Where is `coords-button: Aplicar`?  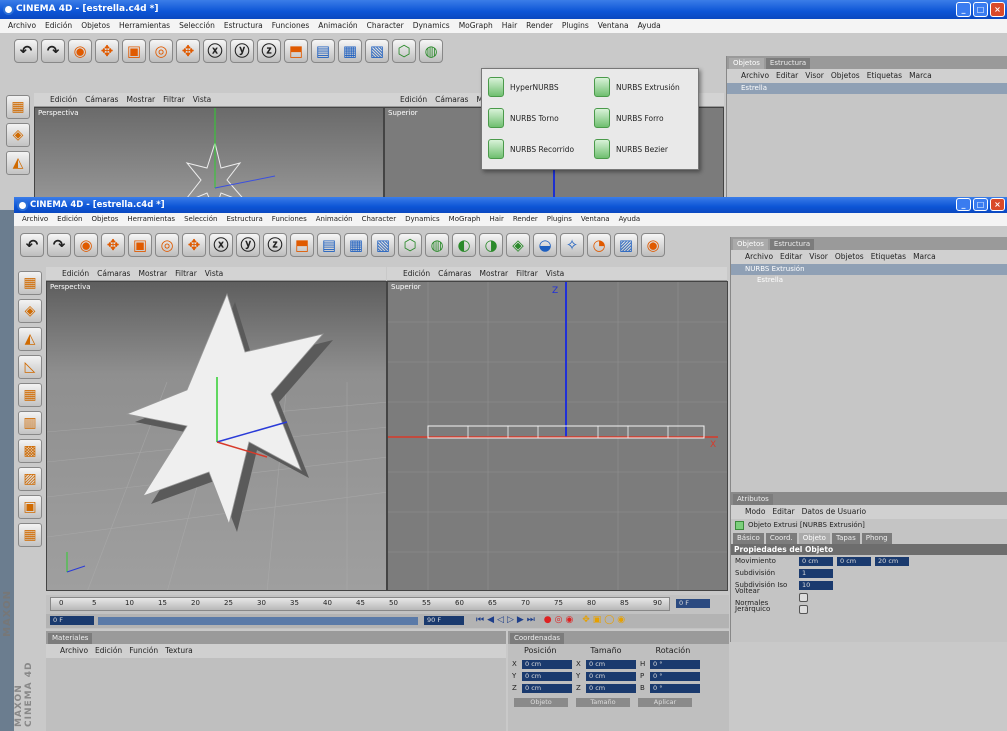
coords-button: Aplicar is located at coordinates (665, 702).